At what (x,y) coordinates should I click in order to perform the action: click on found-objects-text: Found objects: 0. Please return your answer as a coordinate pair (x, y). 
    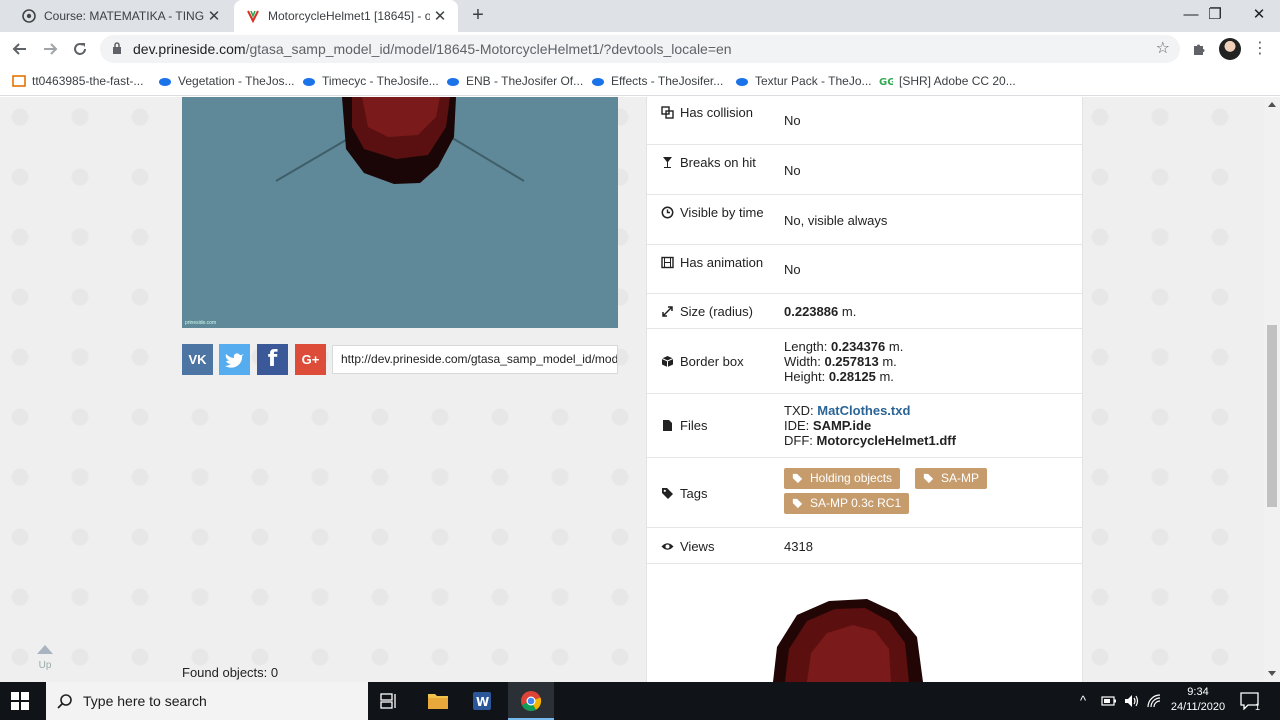
    Looking at the image, I should click on (230, 672).